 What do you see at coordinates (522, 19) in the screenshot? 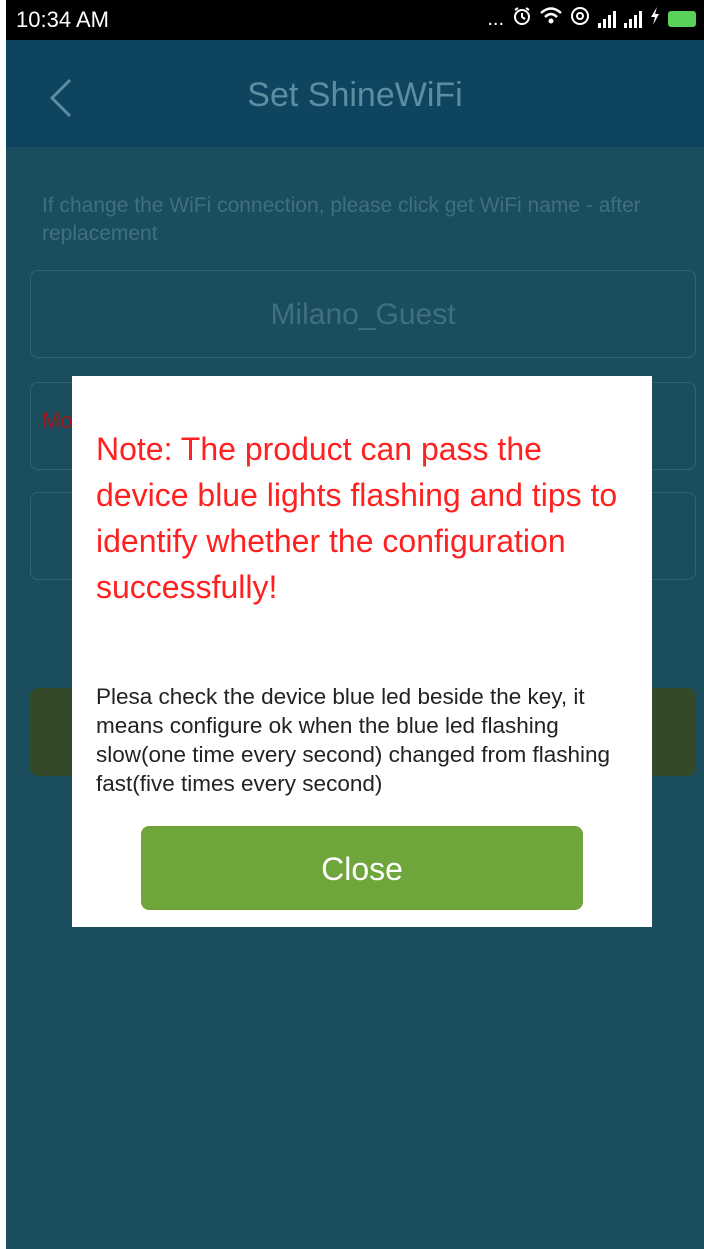
I see `alarm-clock-icon` at bounding box center [522, 19].